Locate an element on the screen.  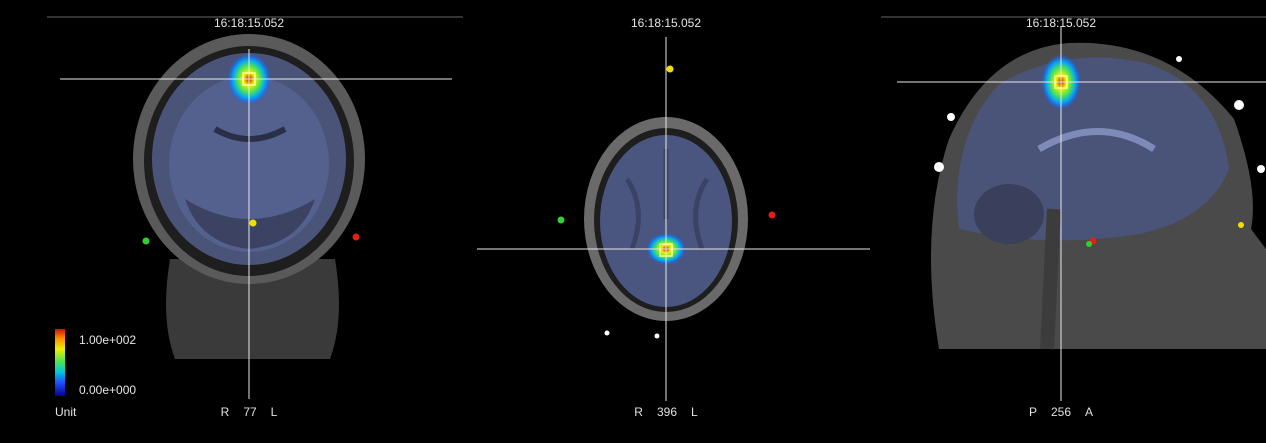
slice-number: 77 is located at coordinates (250, 412).